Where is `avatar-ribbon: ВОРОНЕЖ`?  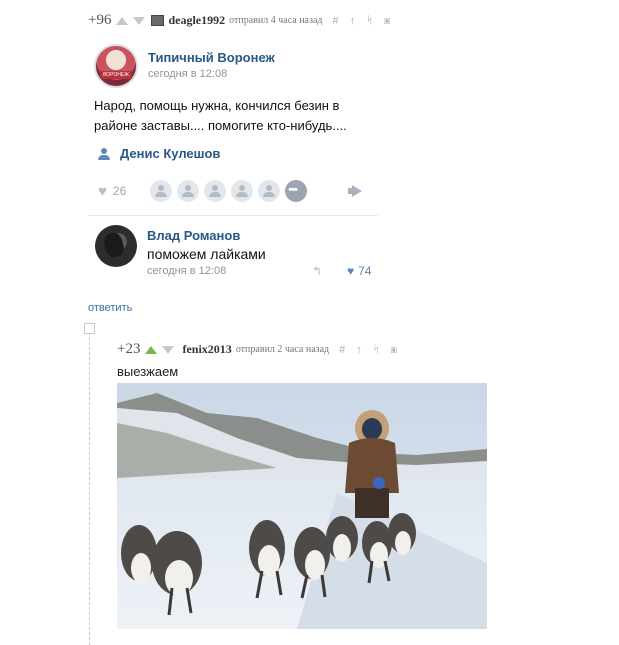 avatar-ribbon: ВОРОНЕЖ is located at coordinates (116, 75).